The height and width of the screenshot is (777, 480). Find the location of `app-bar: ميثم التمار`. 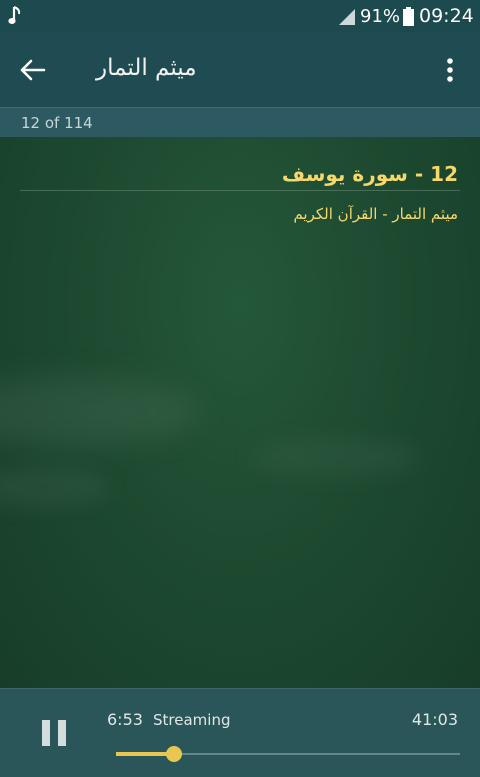

app-bar: ميثم التمار is located at coordinates (240, 70).